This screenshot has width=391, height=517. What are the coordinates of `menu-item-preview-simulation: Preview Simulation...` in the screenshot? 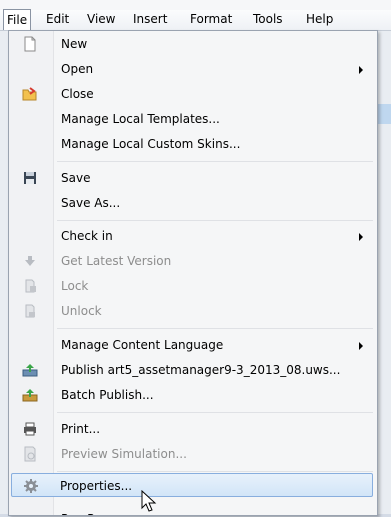 It's located at (192, 454).